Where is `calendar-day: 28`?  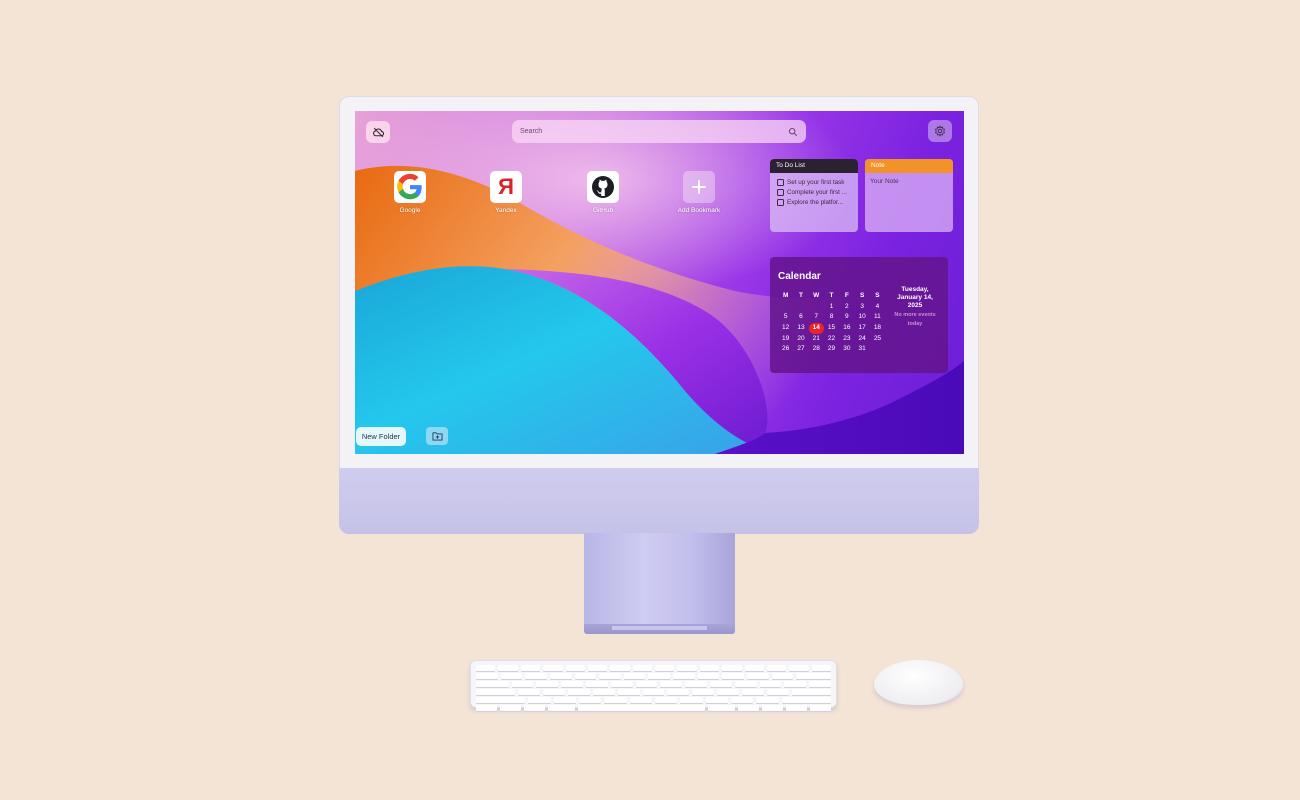
calendar-day: 28 is located at coordinates (816, 349).